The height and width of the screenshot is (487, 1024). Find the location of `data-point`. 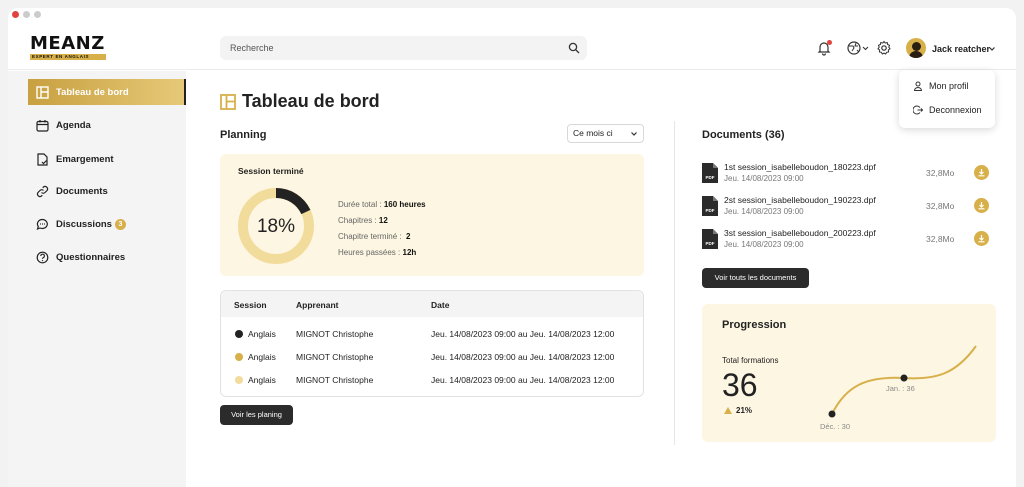

data-point is located at coordinates (832, 414).